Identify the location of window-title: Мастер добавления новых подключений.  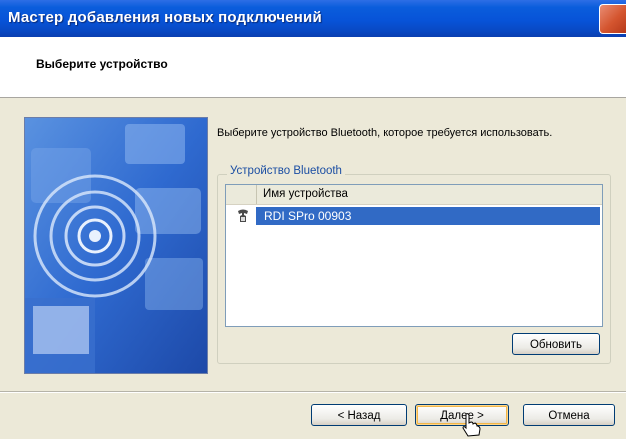
(165, 17).